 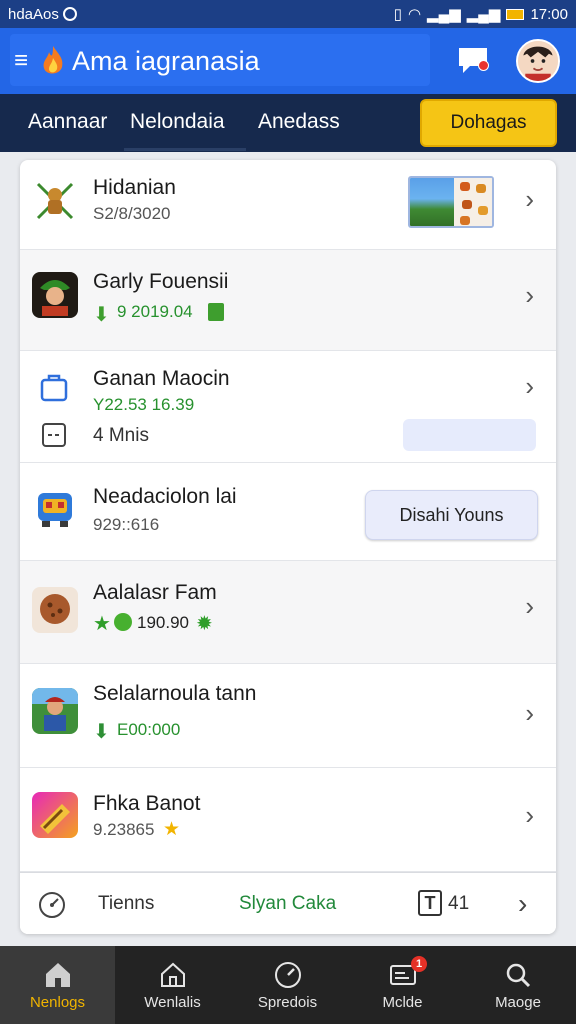 What do you see at coordinates (144, 404) in the screenshot?
I see `list-item-subtitle: Y22.53 16.39` at bounding box center [144, 404].